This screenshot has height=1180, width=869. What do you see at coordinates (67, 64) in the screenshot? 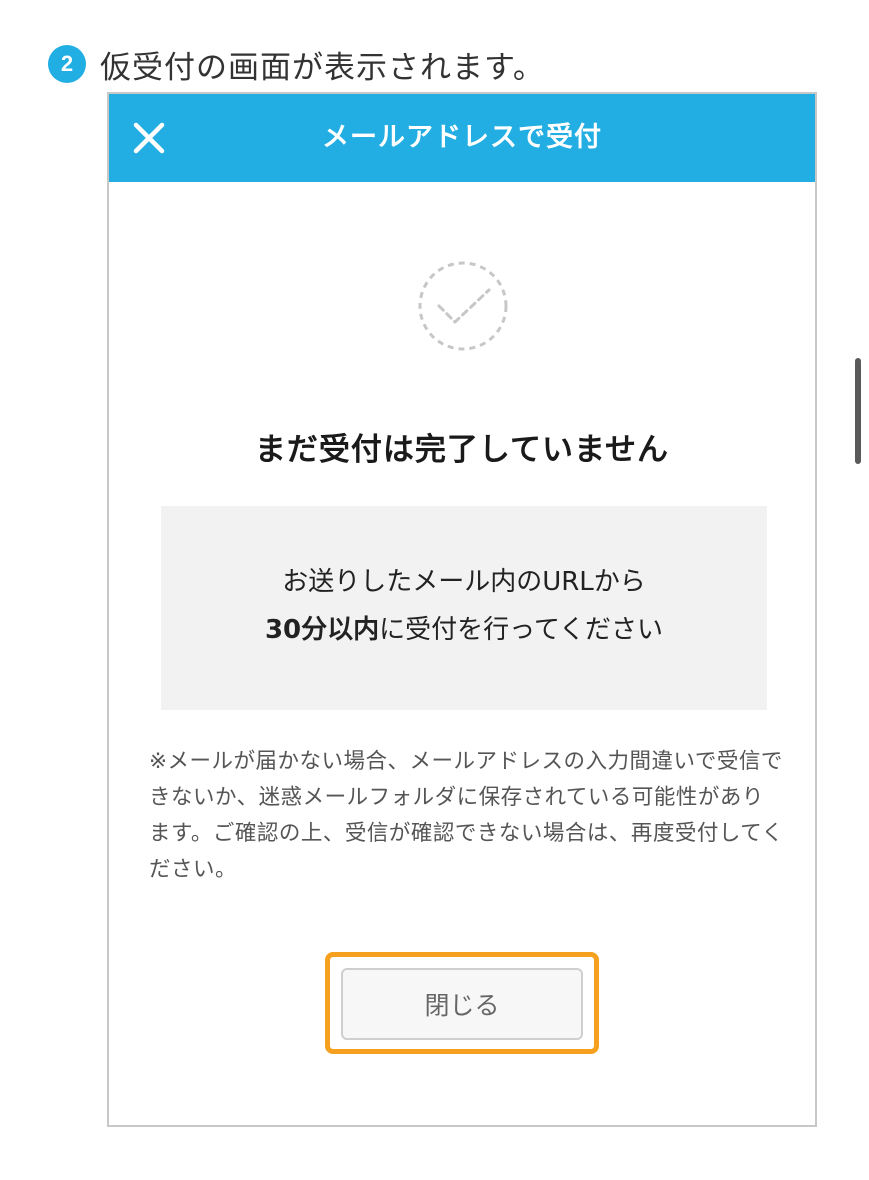
I see `step-number-badge: 2` at bounding box center [67, 64].